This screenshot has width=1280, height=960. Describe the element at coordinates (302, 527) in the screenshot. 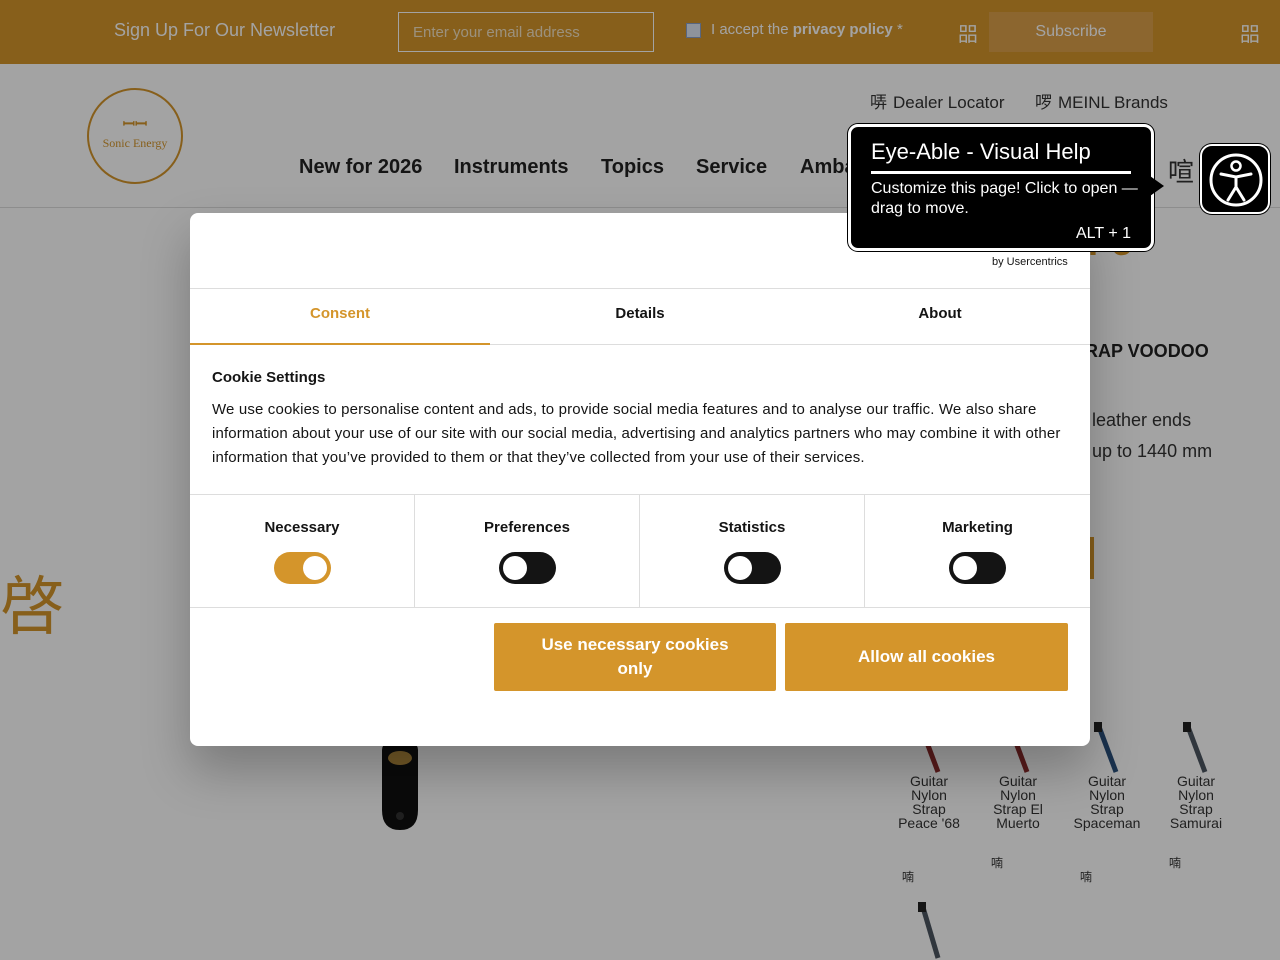

I see `category-label: Necessary` at that location.